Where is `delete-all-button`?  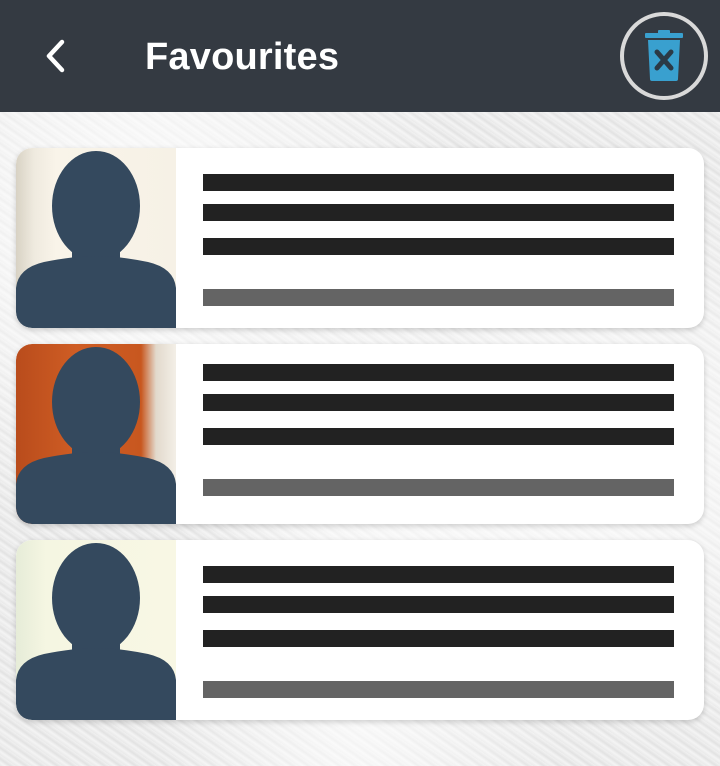
delete-all-button is located at coordinates (664, 56).